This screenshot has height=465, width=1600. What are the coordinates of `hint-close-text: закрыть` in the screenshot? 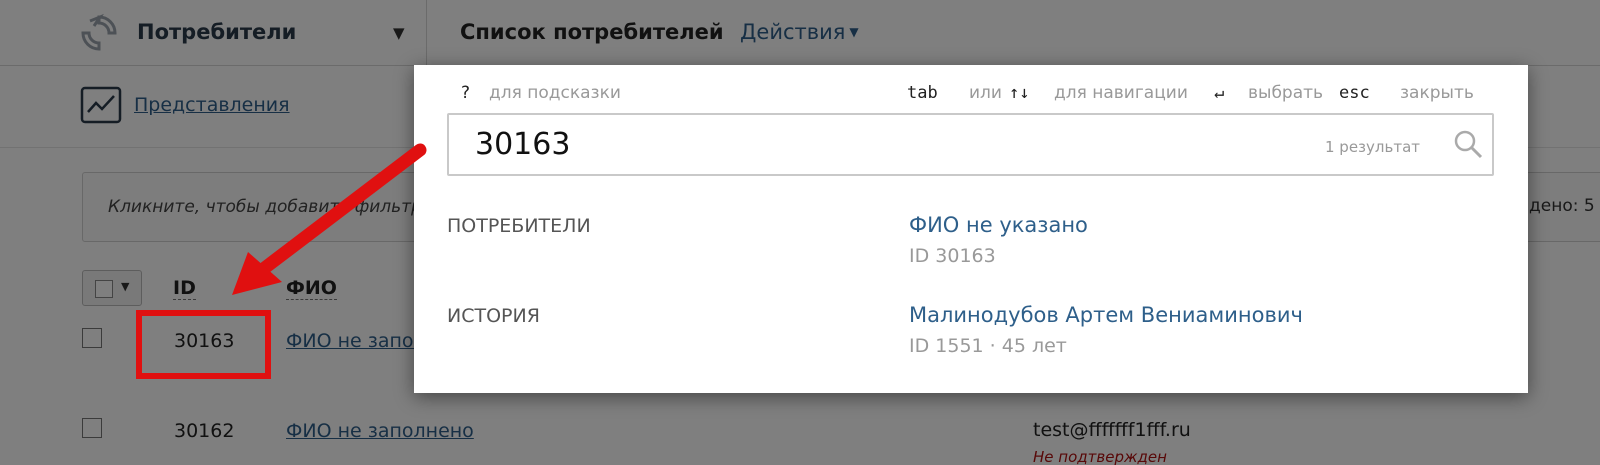 It's located at (1437, 93).